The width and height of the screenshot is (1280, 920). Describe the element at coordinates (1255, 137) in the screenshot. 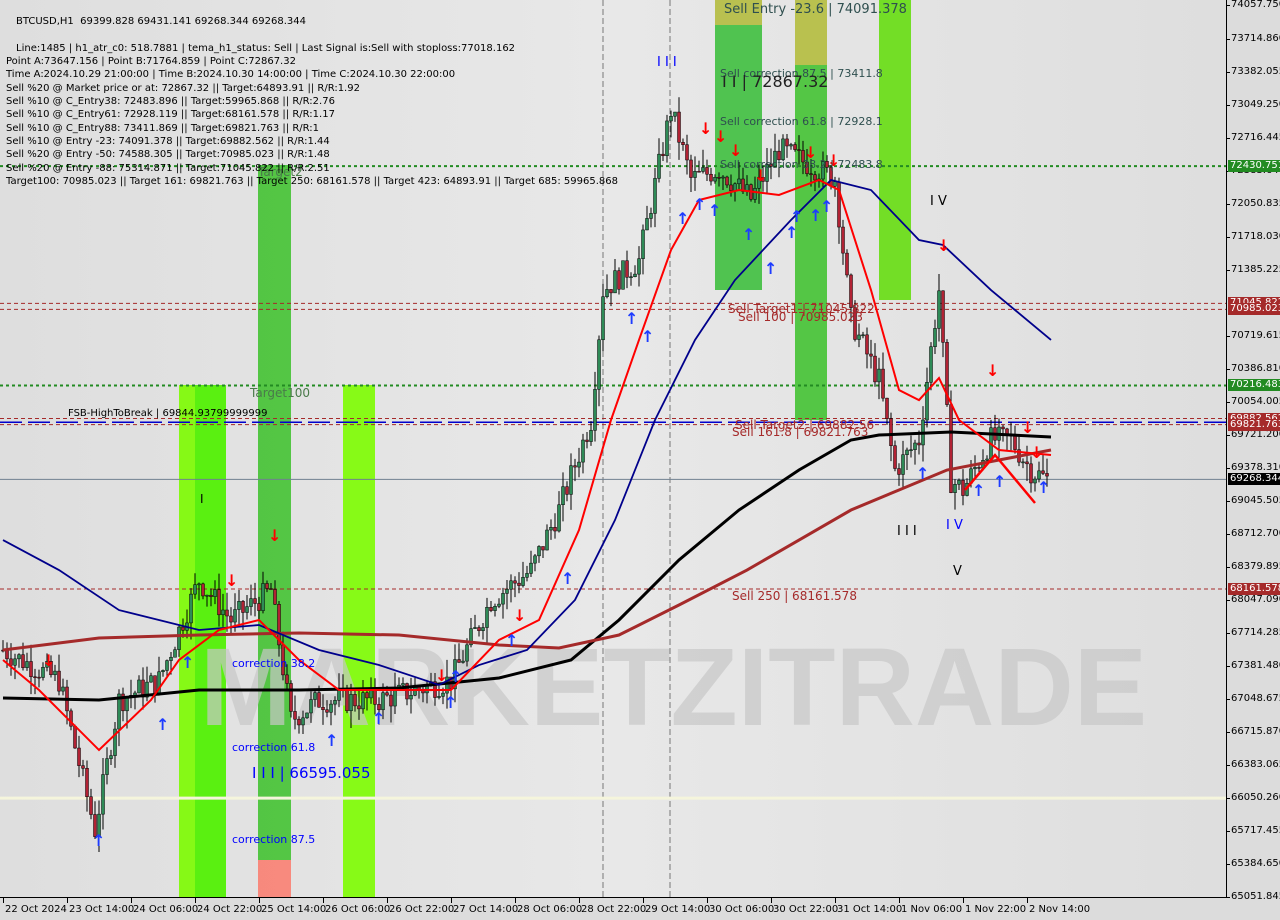

I see `y-tick-label: 72716.445` at that location.